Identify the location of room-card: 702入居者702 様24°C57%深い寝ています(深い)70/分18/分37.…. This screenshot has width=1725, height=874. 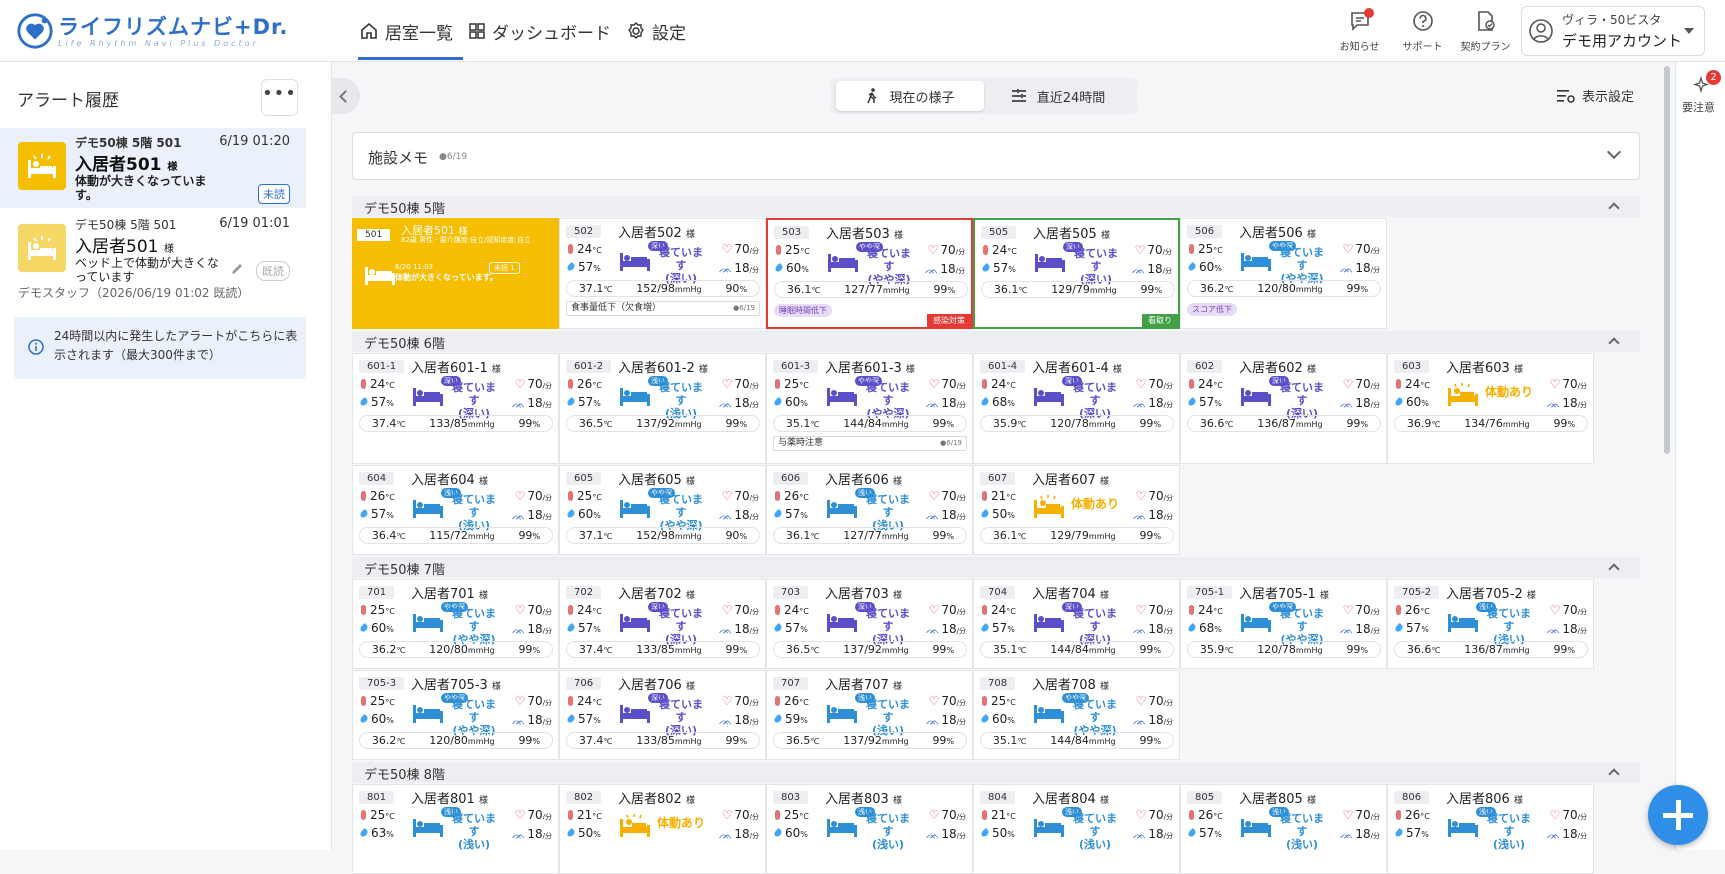
(662, 624).